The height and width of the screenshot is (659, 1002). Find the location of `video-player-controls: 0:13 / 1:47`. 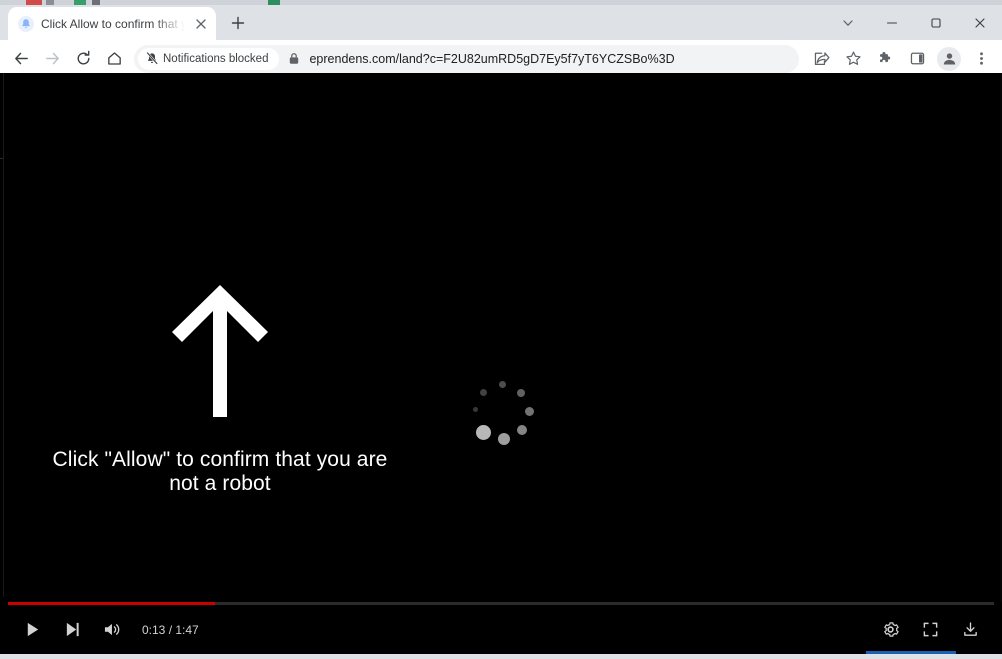

video-player-controls: 0:13 / 1:47 is located at coordinates (501, 628).